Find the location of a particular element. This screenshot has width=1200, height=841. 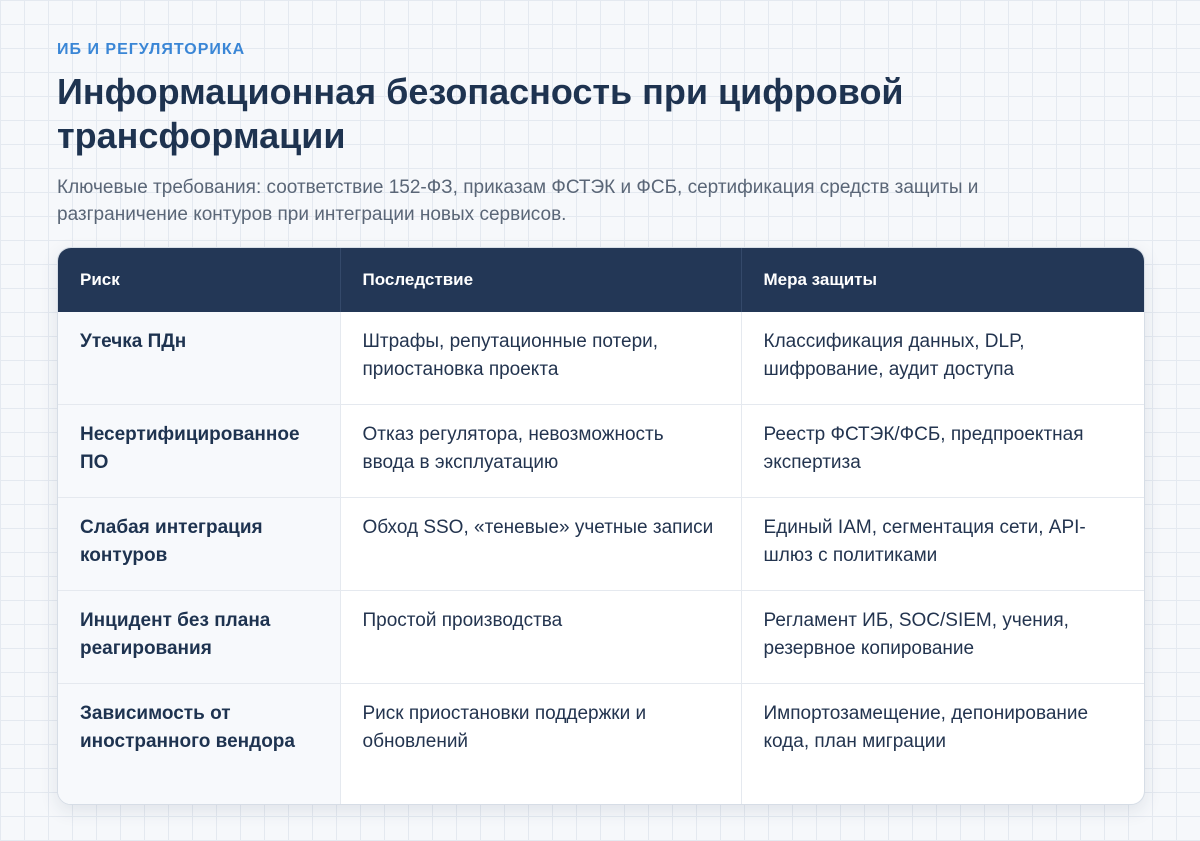

risk-cell: Слабая интеграция контуров is located at coordinates (199, 544).